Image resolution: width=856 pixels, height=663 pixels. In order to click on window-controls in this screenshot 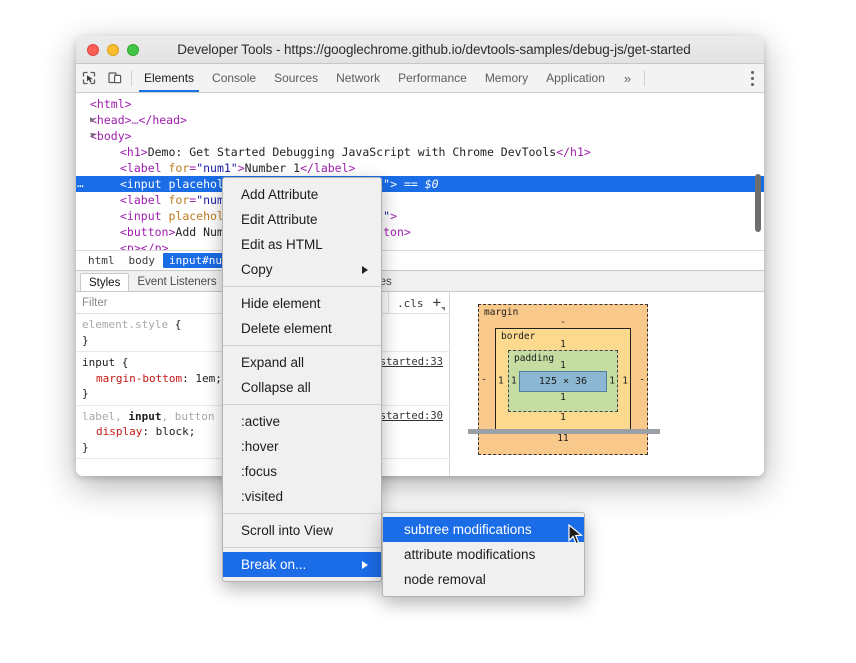, I will do `click(107, 49)`.